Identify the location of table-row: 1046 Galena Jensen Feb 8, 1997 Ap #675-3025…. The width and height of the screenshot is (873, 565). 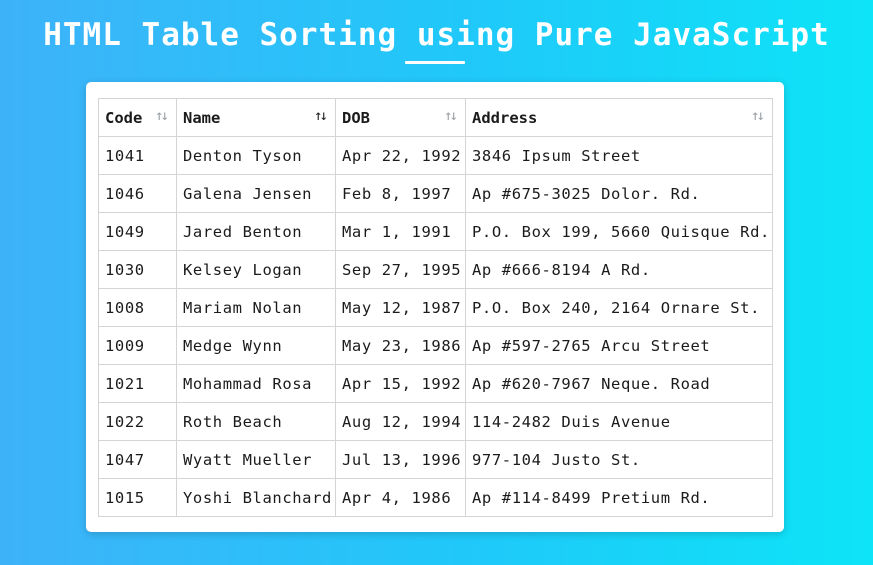
(435, 193).